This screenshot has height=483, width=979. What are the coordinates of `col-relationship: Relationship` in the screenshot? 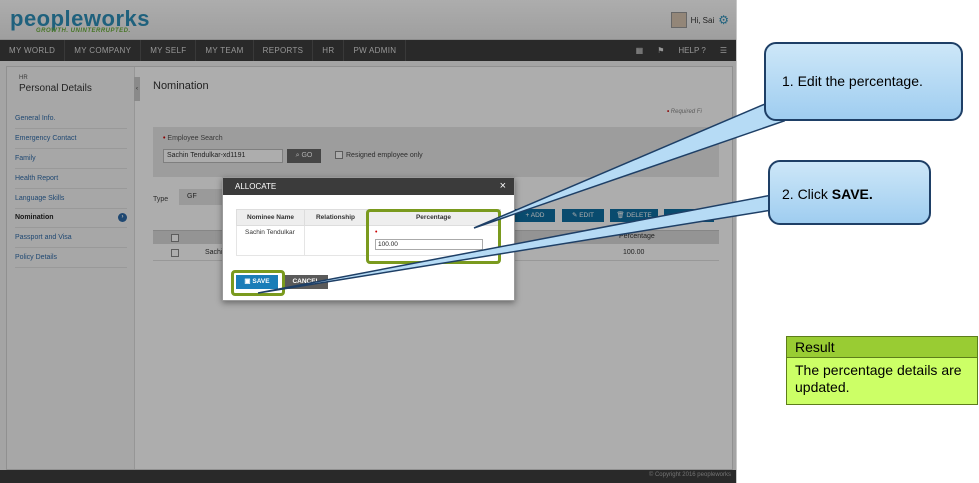 It's located at (335, 217).